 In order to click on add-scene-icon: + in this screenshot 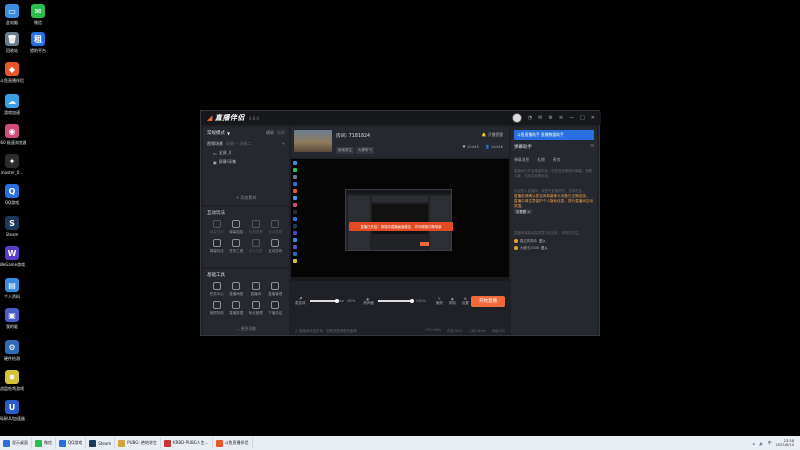, I will do `click(283, 144)`.